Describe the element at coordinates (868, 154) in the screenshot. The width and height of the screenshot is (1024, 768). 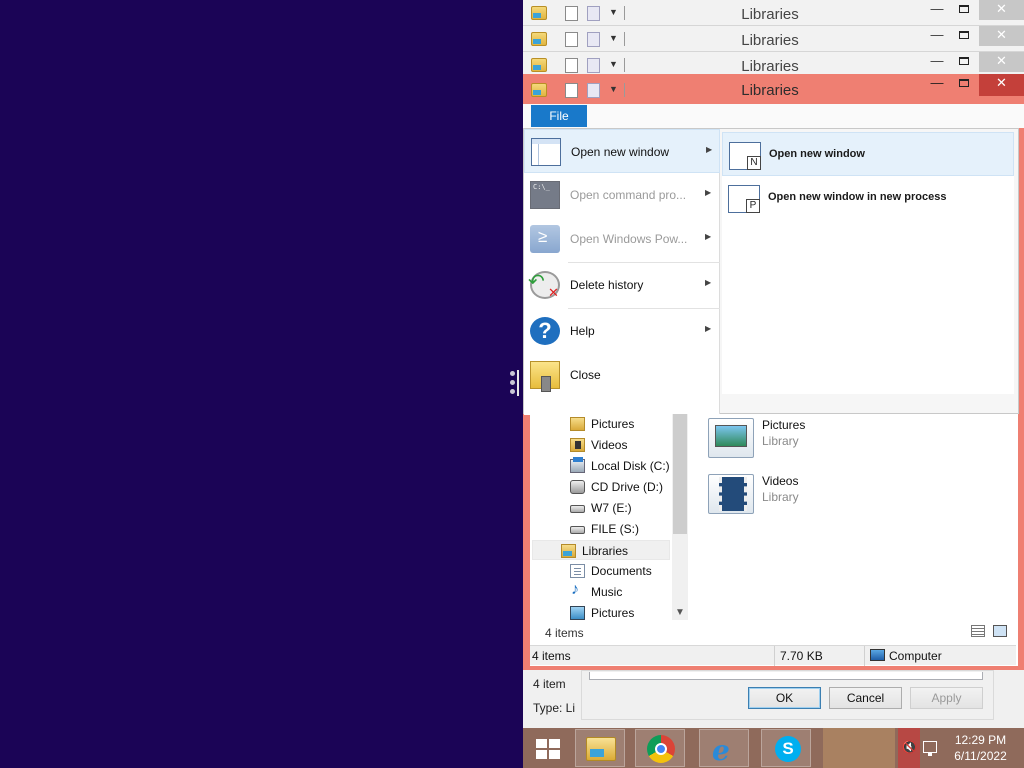
I see `submenu-item-open-new-window: N Open new window` at that location.